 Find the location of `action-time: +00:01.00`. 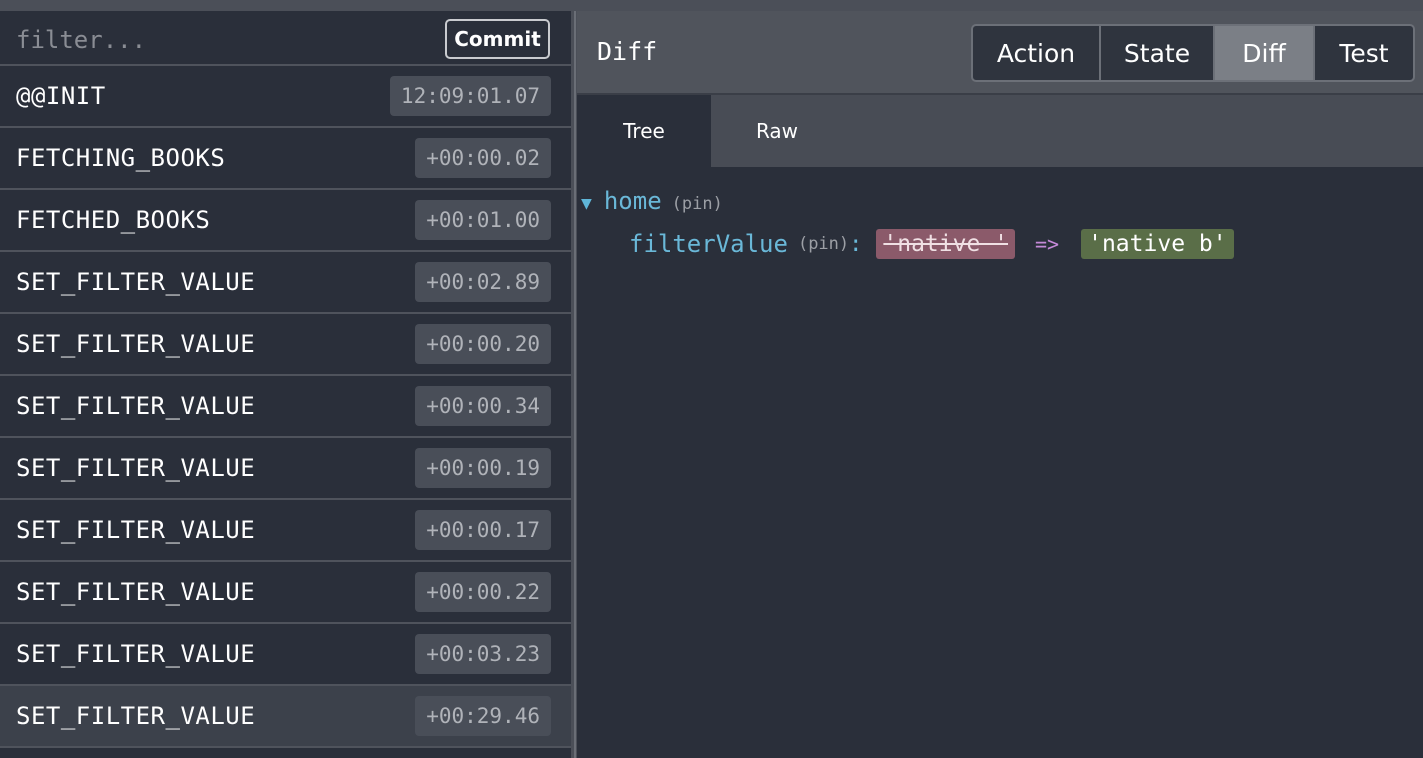

action-time: +00:01.00 is located at coordinates (483, 220).